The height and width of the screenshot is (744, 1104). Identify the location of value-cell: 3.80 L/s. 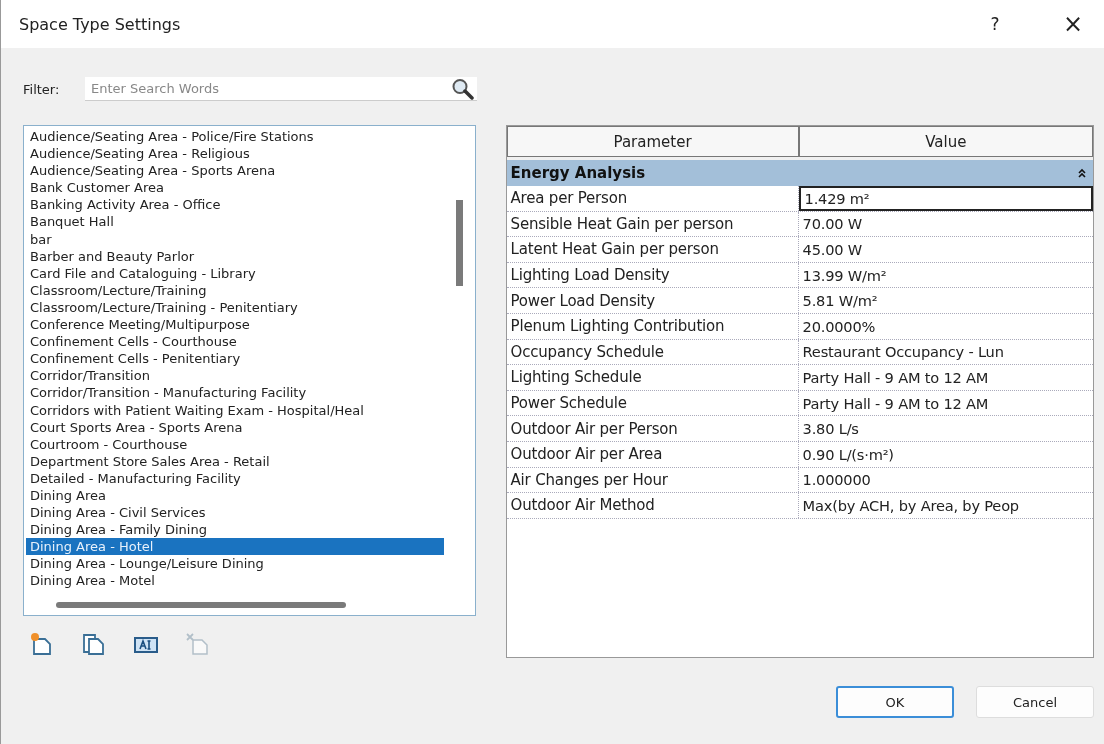
(945, 428).